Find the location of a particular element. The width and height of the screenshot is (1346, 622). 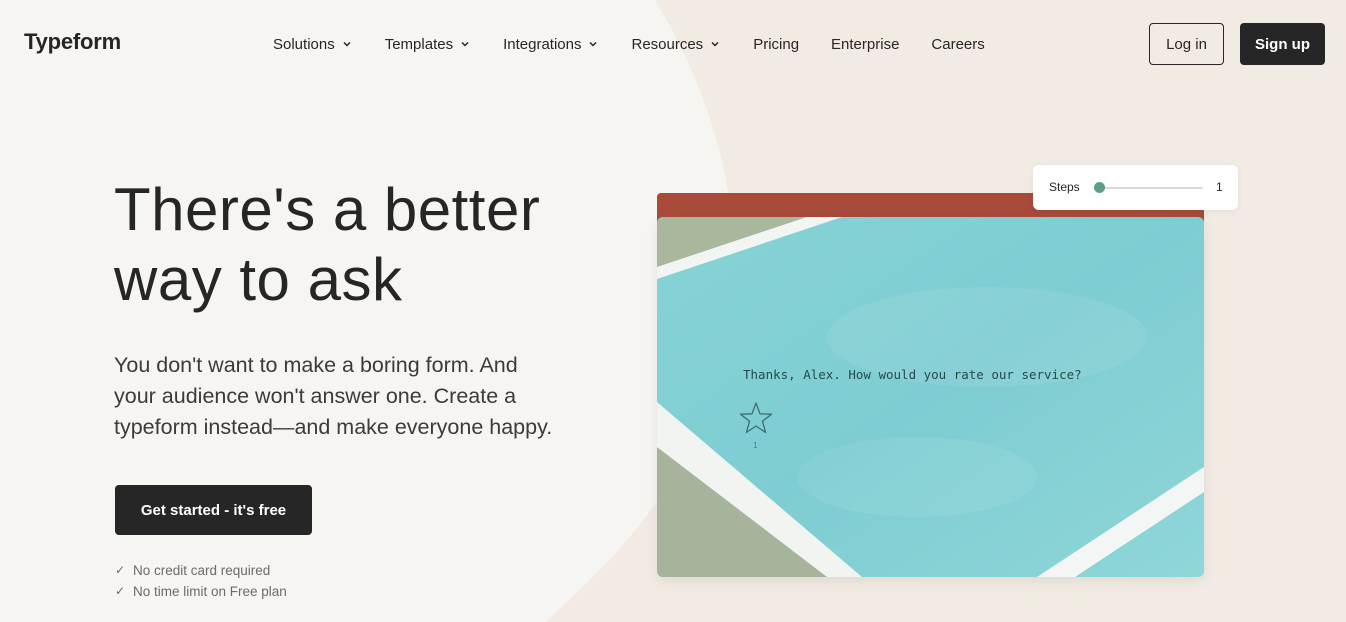

menu-item-label: Careers is located at coordinates (958, 44).